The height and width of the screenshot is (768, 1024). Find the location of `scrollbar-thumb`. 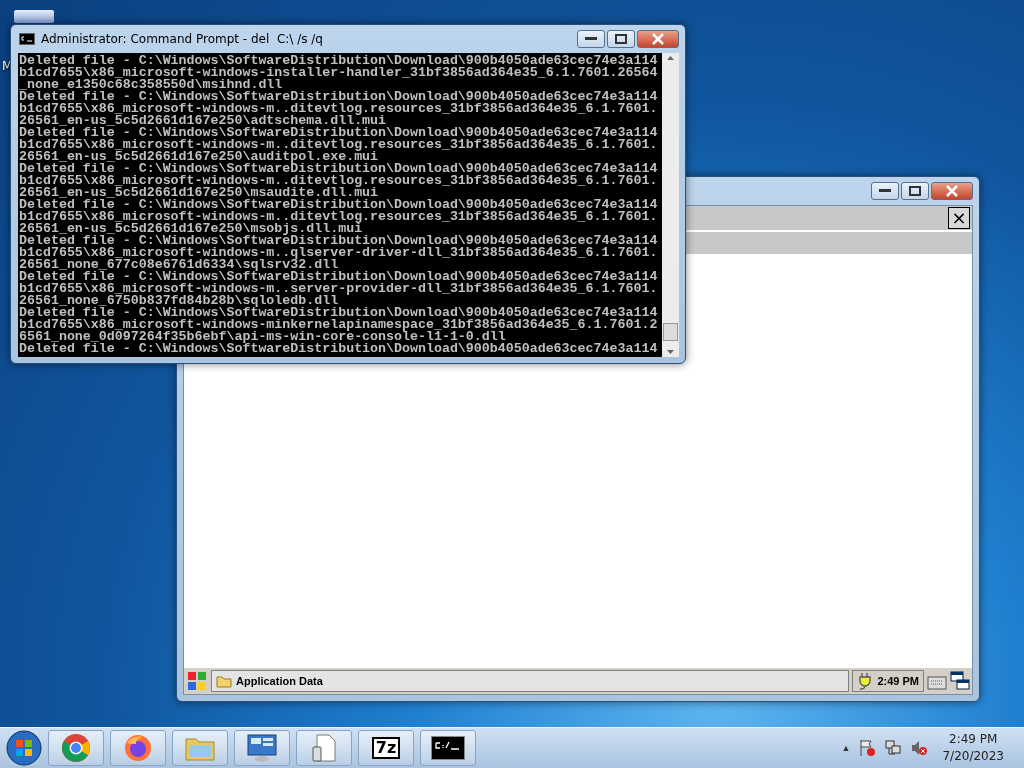

scrollbar-thumb is located at coordinates (670, 332).